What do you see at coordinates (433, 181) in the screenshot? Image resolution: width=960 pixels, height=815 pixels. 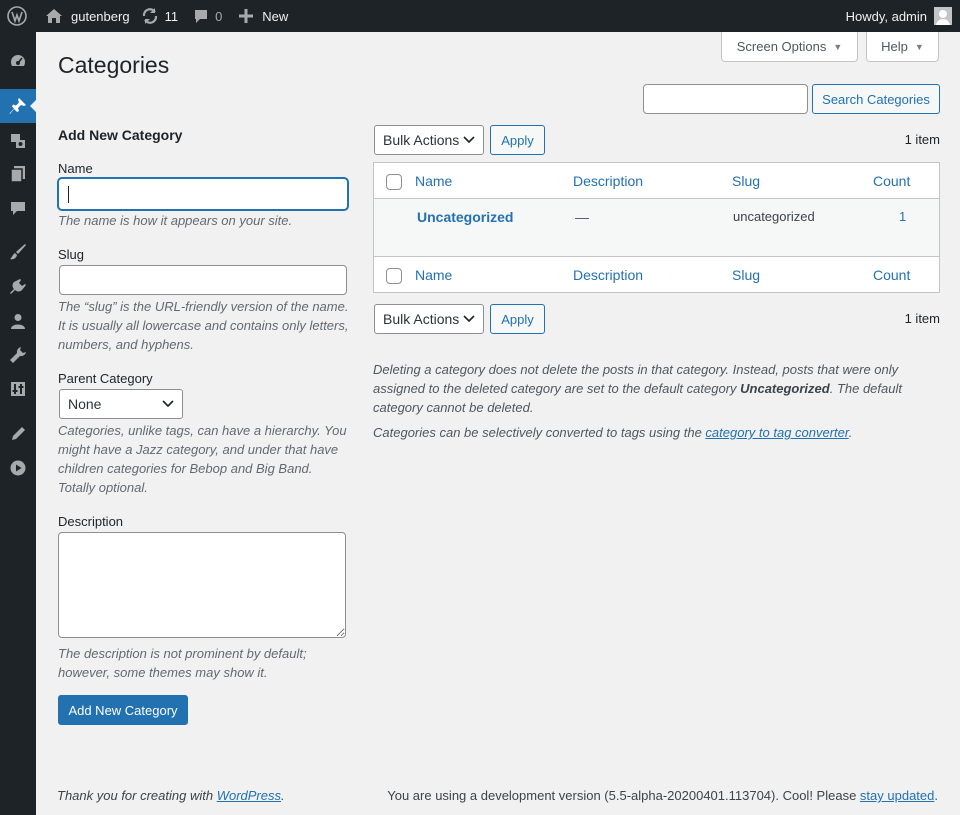 I see `column-header-name: Name` at bounding box center [433, 181].